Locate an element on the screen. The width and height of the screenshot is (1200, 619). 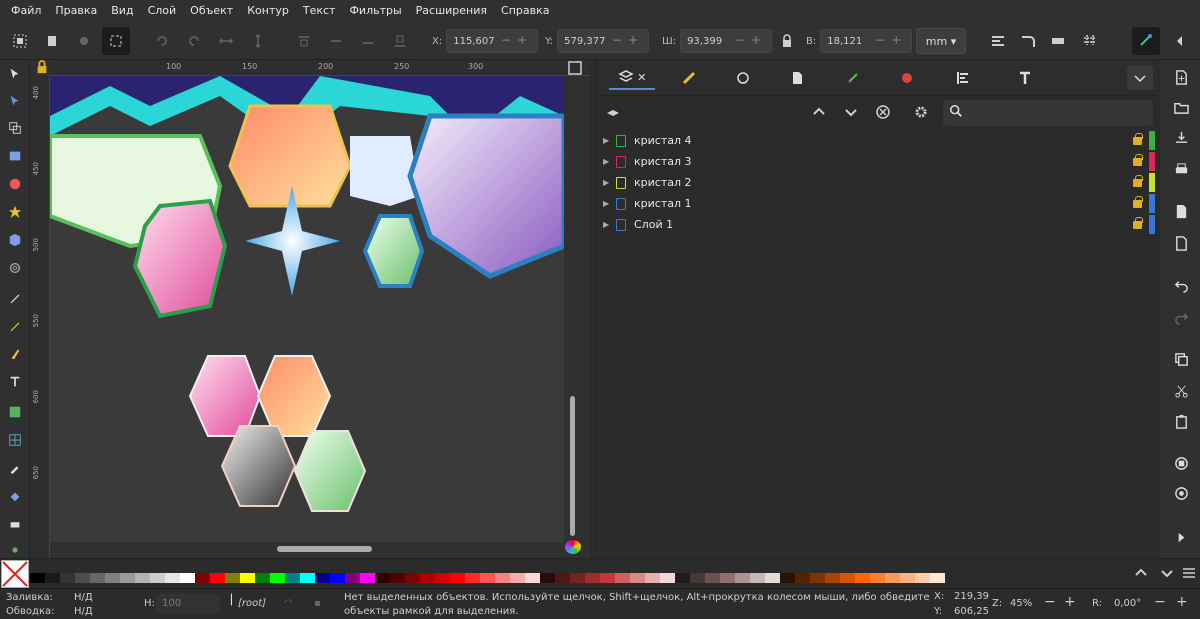
layer-row: ▶ кристал 1 is located at coordinates (877, 203).